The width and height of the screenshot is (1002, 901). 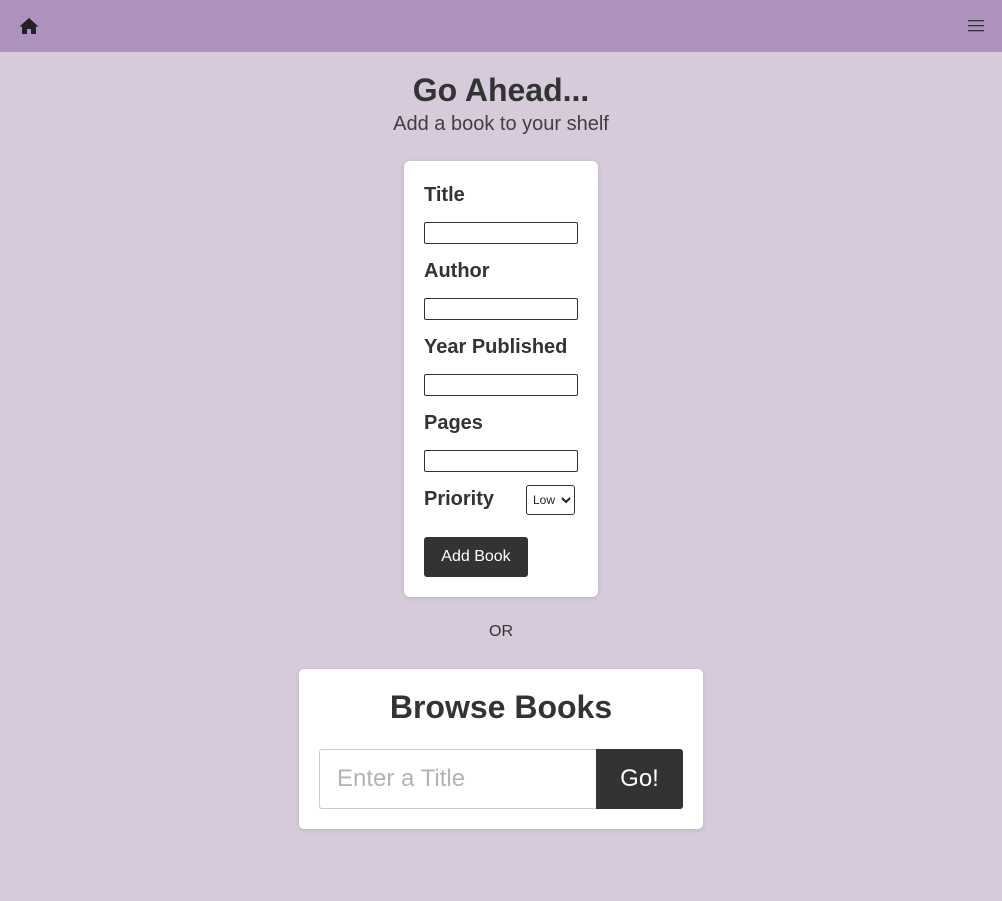 I want to click on author-label: Author, so click(x=457, y=271).